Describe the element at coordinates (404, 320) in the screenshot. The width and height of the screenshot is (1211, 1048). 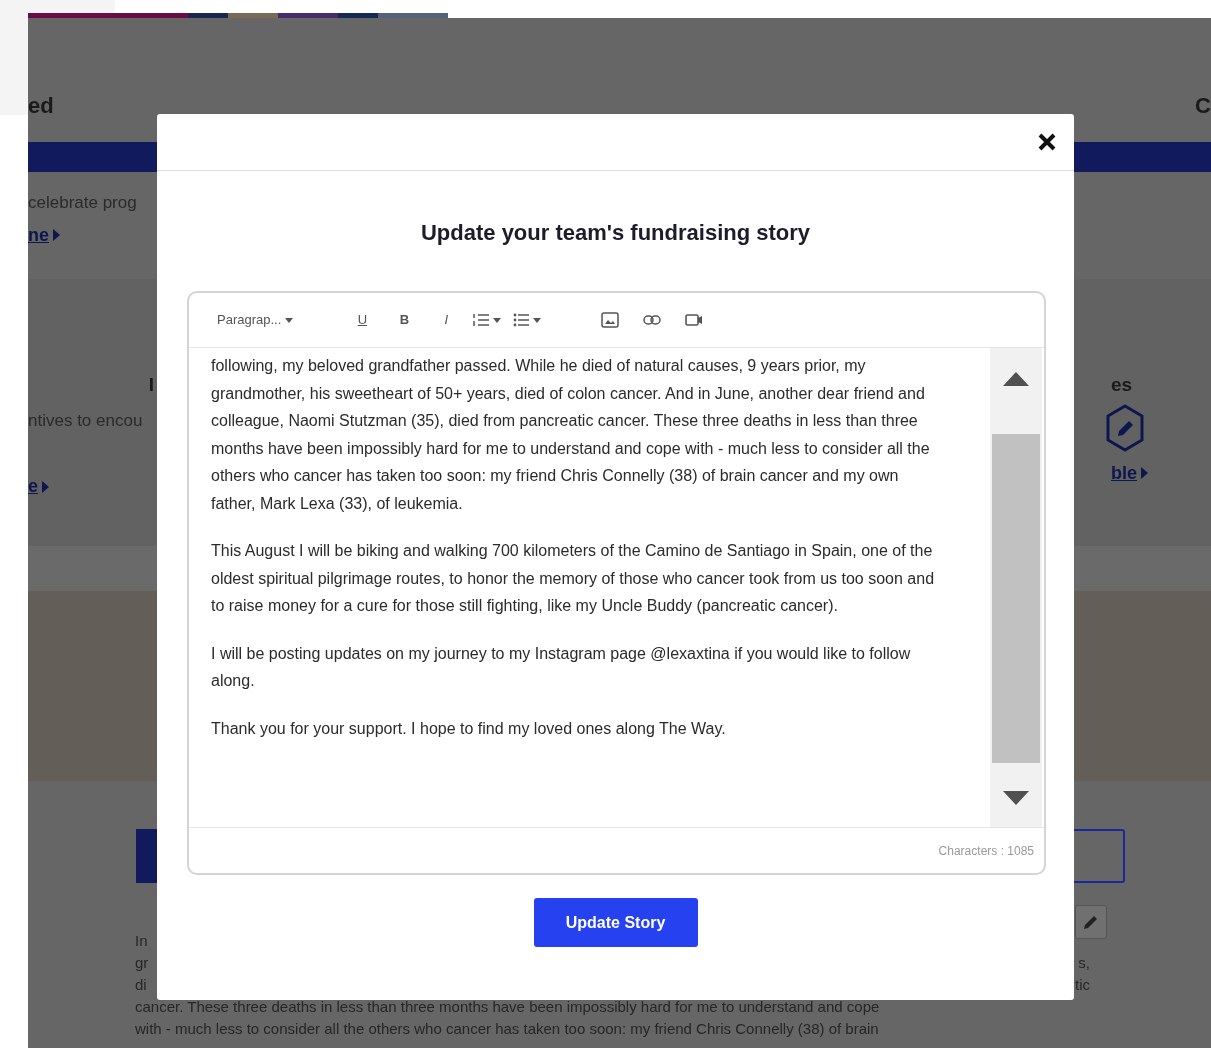
I see `bold-button: B` at that location.